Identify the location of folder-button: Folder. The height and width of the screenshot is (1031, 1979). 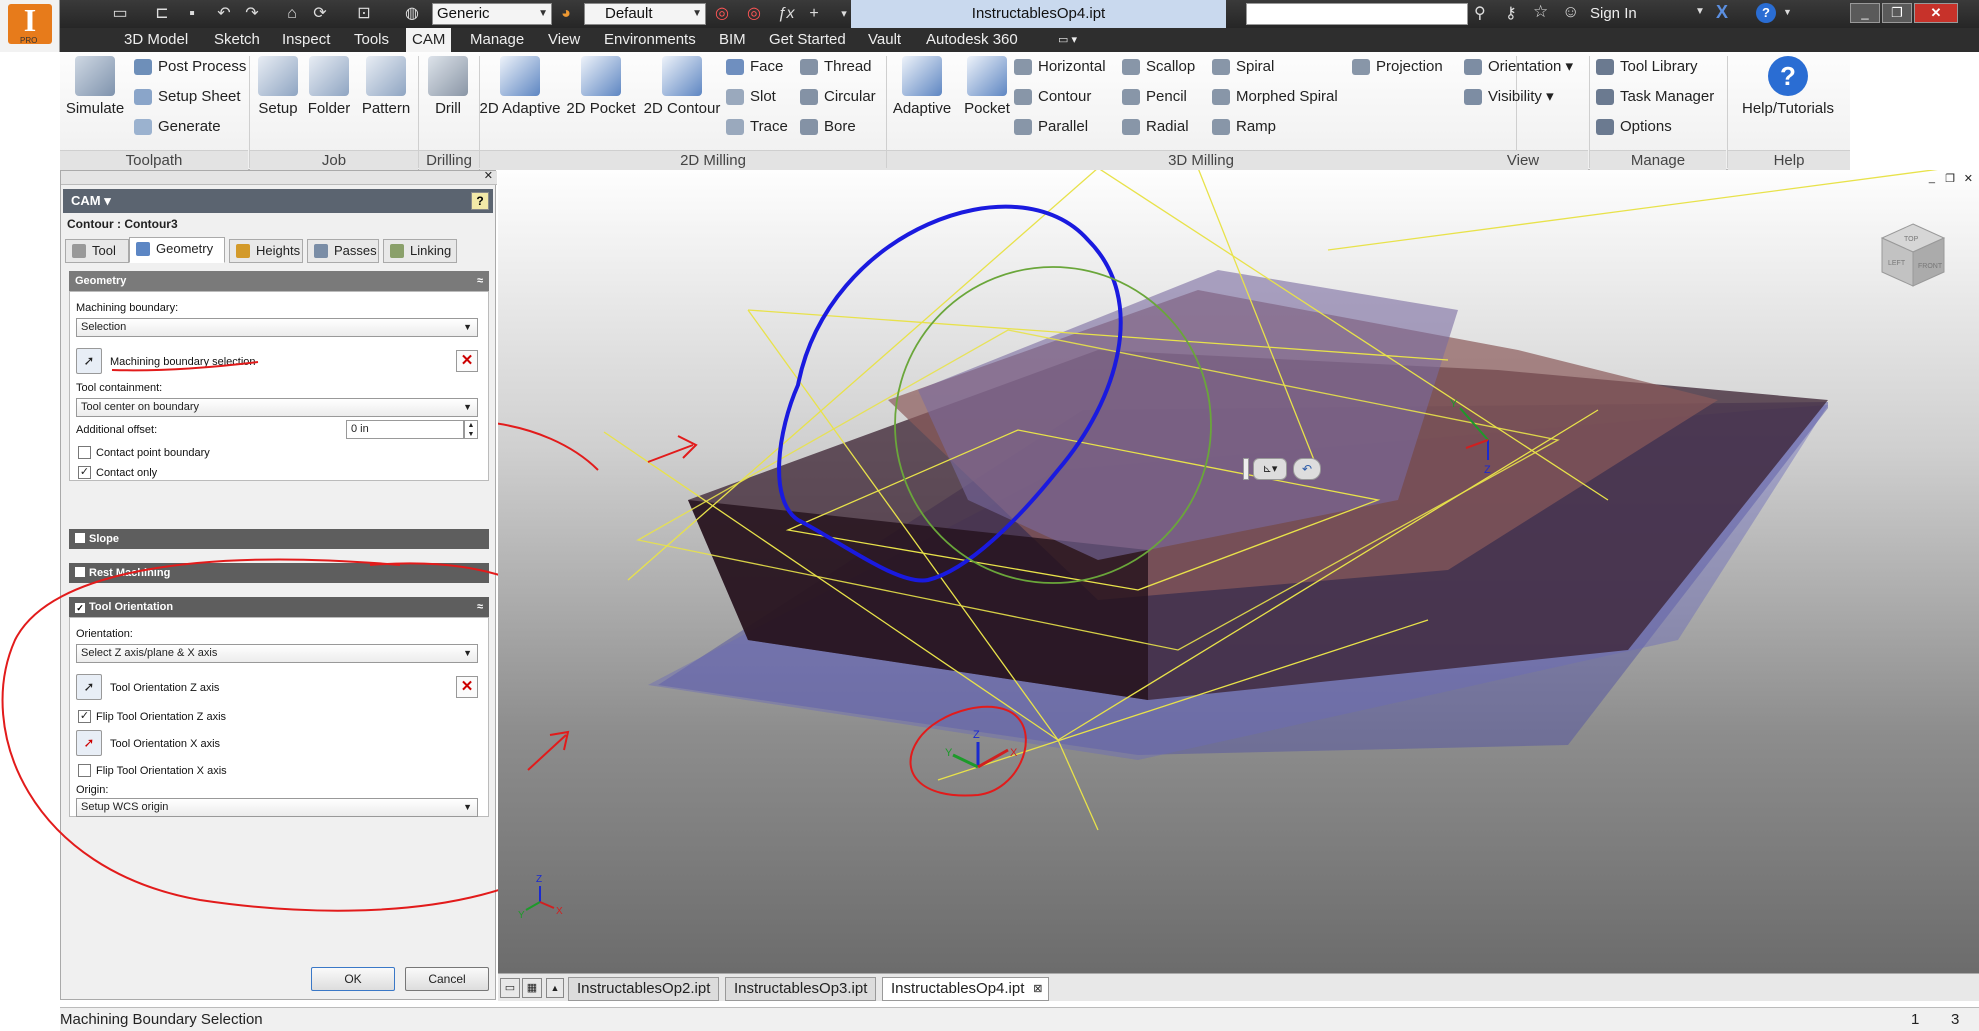
(329, 86).